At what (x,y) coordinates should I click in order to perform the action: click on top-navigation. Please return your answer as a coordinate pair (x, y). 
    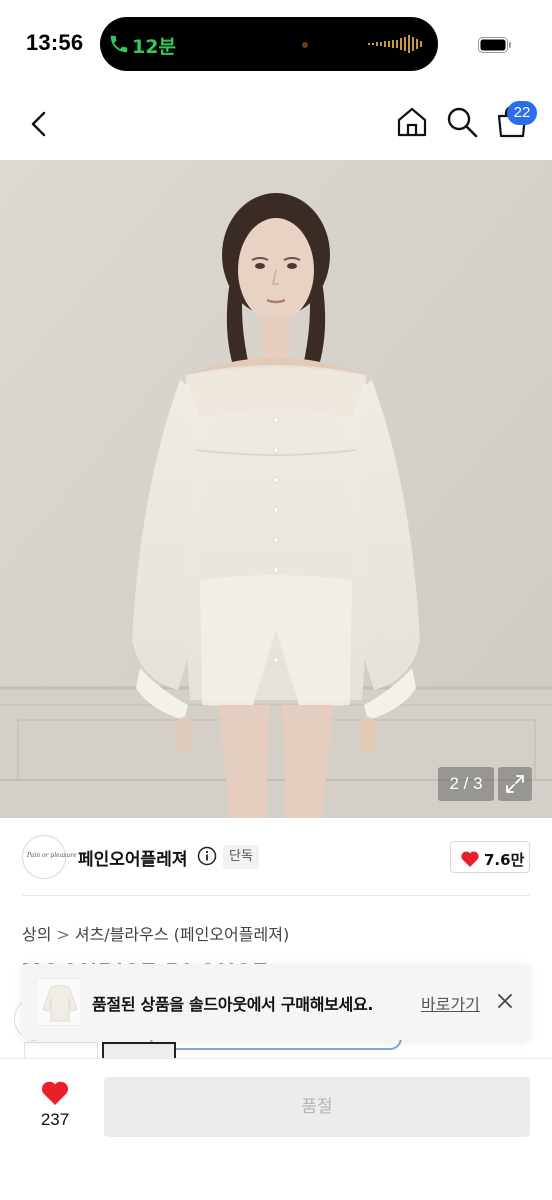
    Looking at the image, I should click on (276, 124).